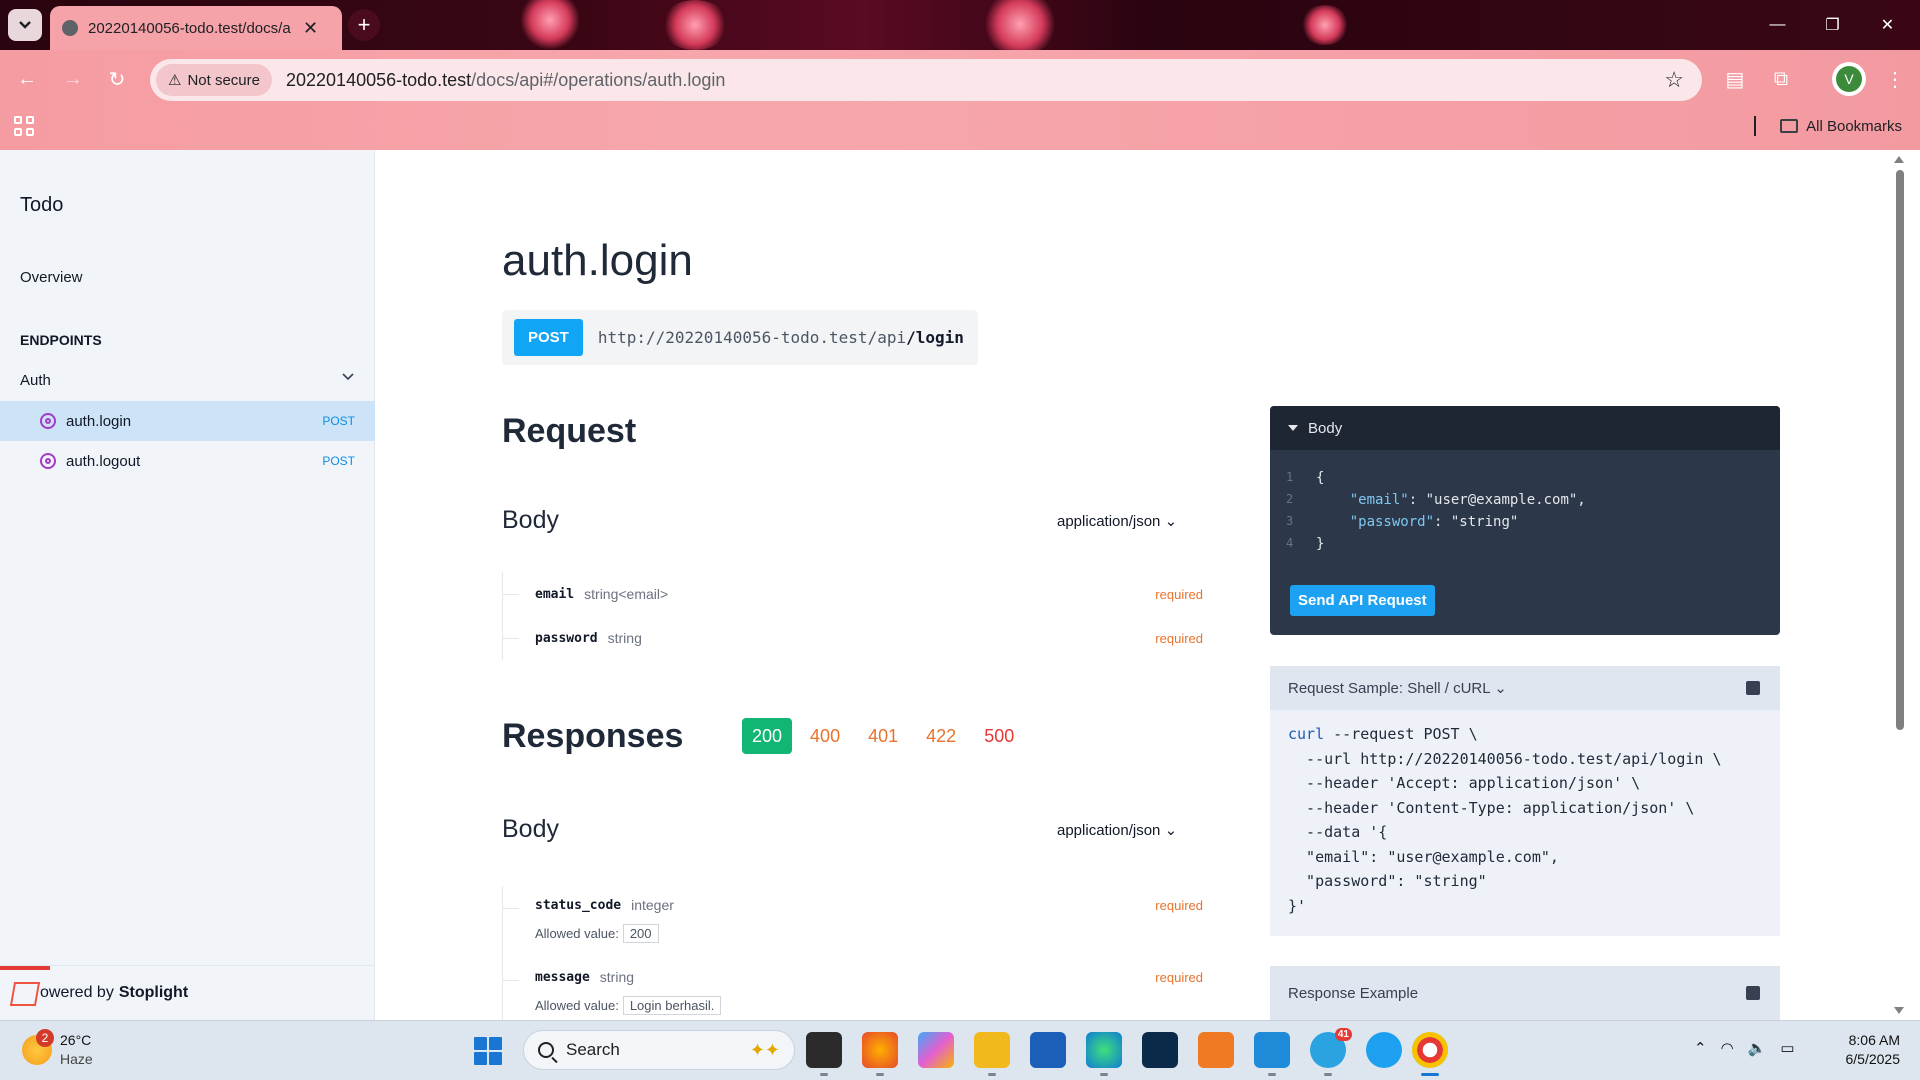 This screenshot has height=1080, width=1920. I want to click on xampp-icon, so click(1216, 1050).